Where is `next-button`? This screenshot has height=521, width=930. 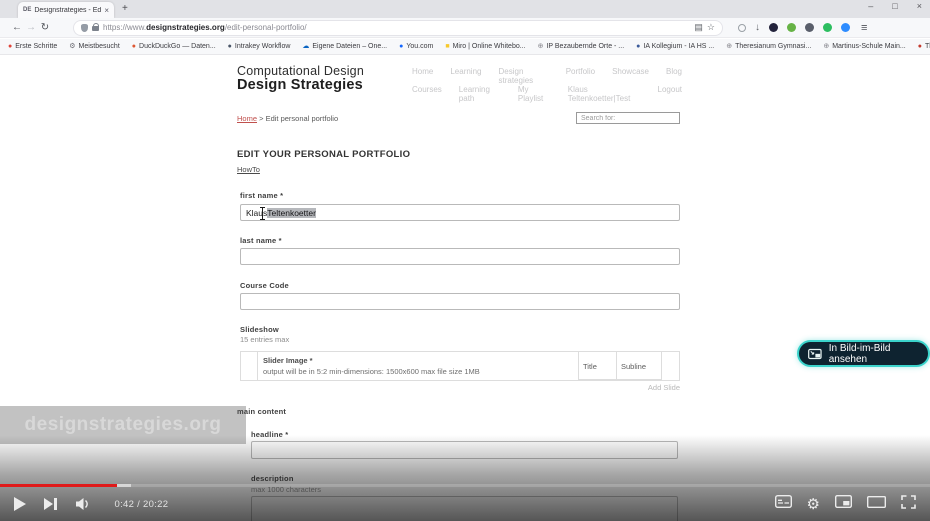 next-button is located at coordinates (50, 504).